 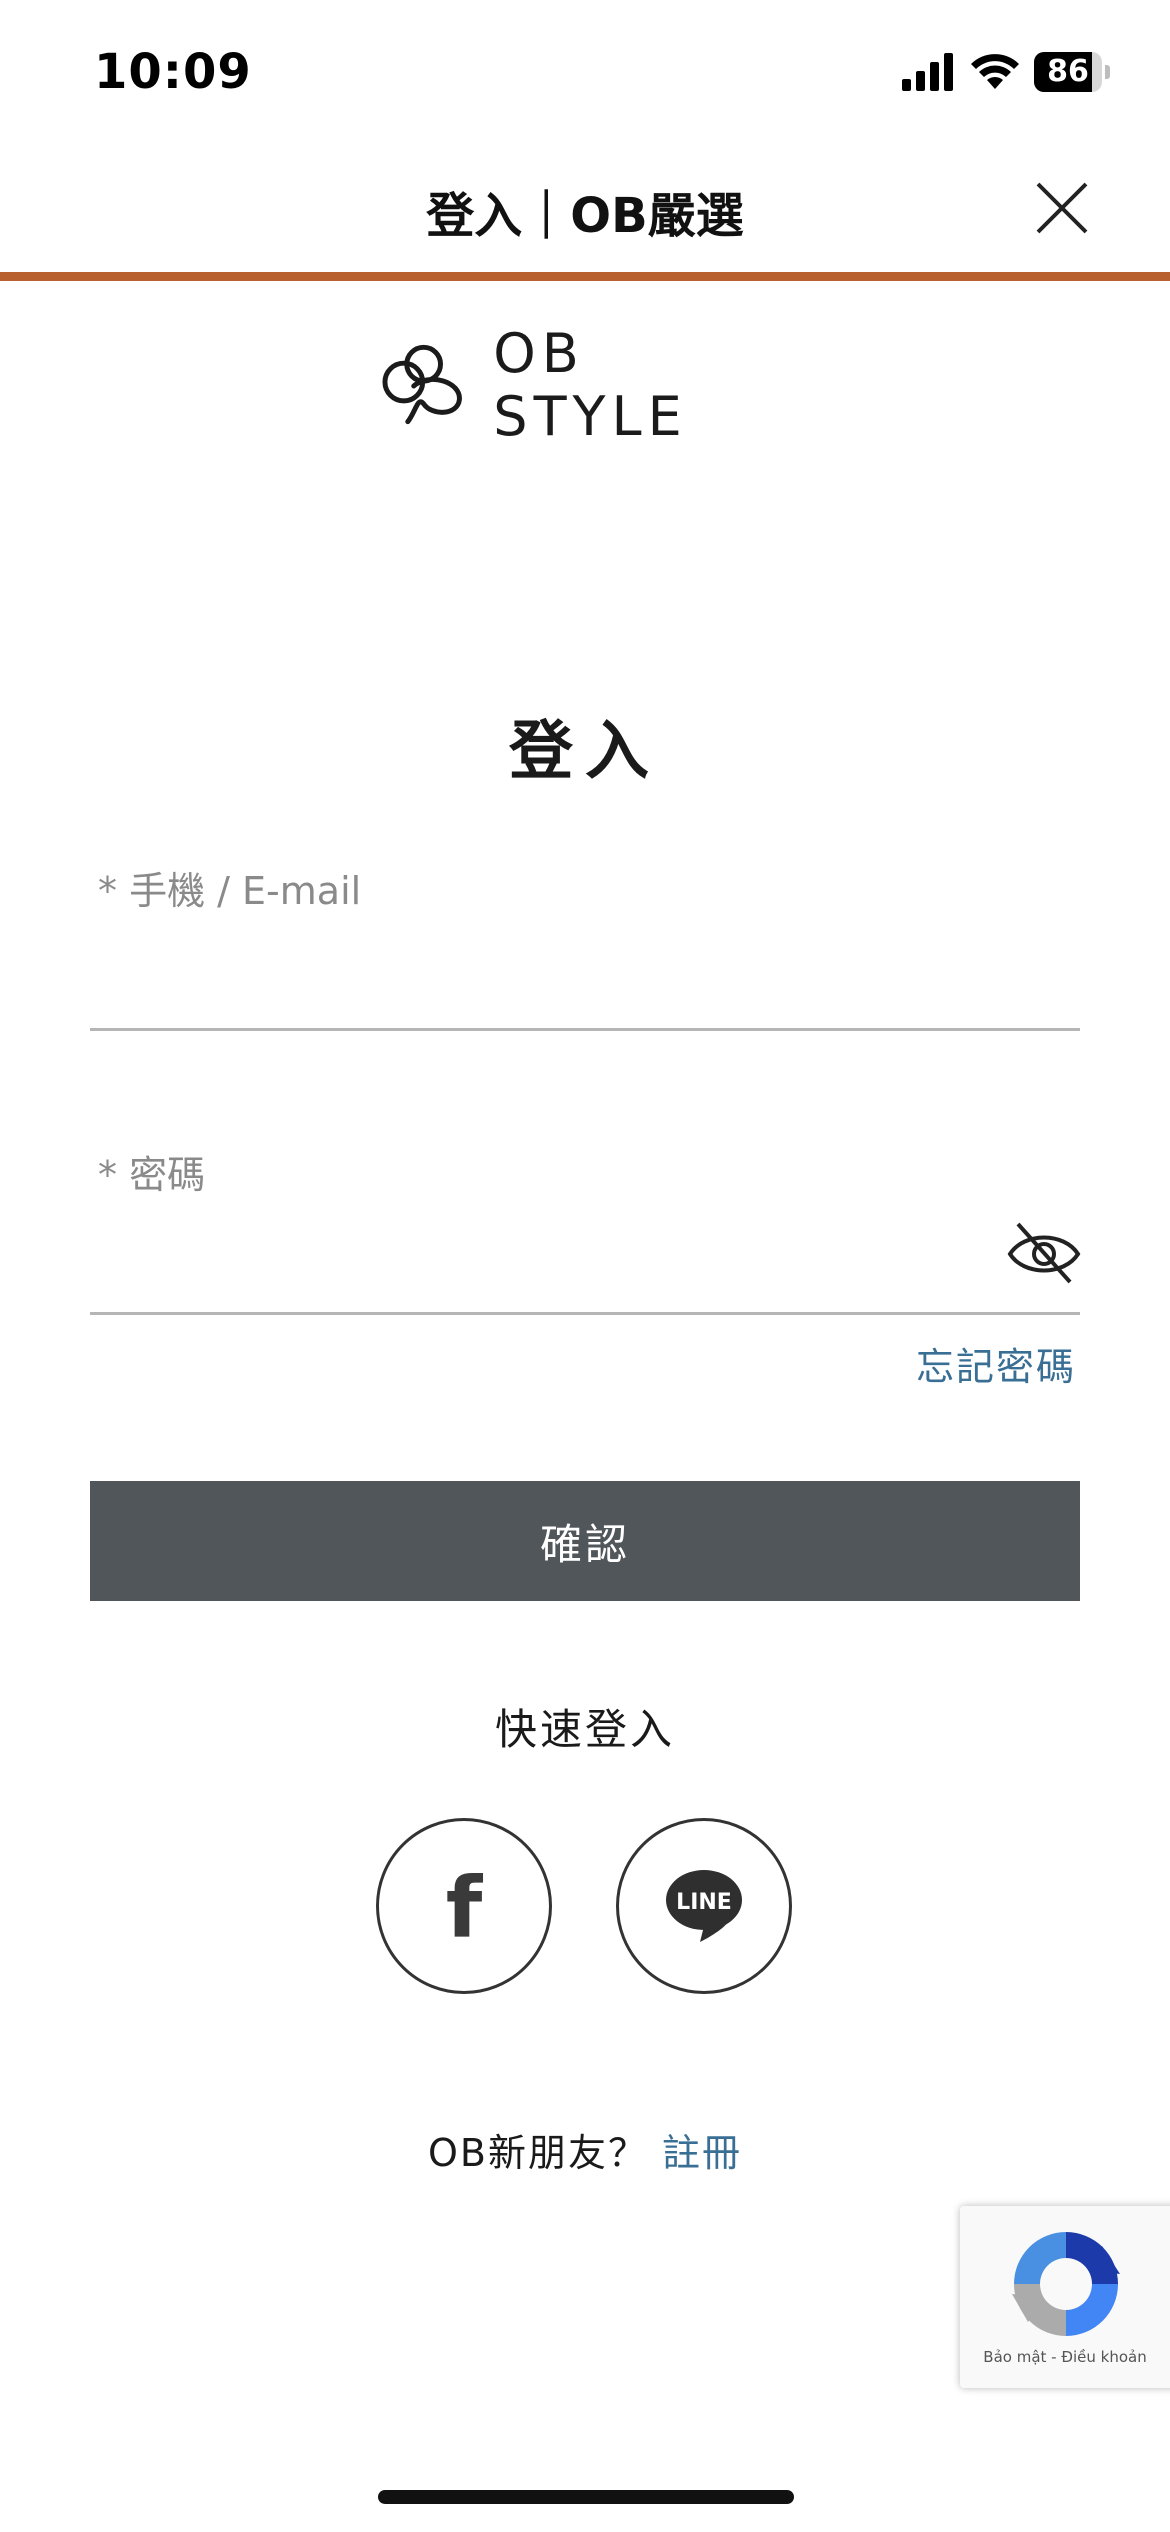 What do you see at coordinates (585, 70) in the screenshot?
I see `status-bar: 10:09 86` at bounding box center [585, 70].